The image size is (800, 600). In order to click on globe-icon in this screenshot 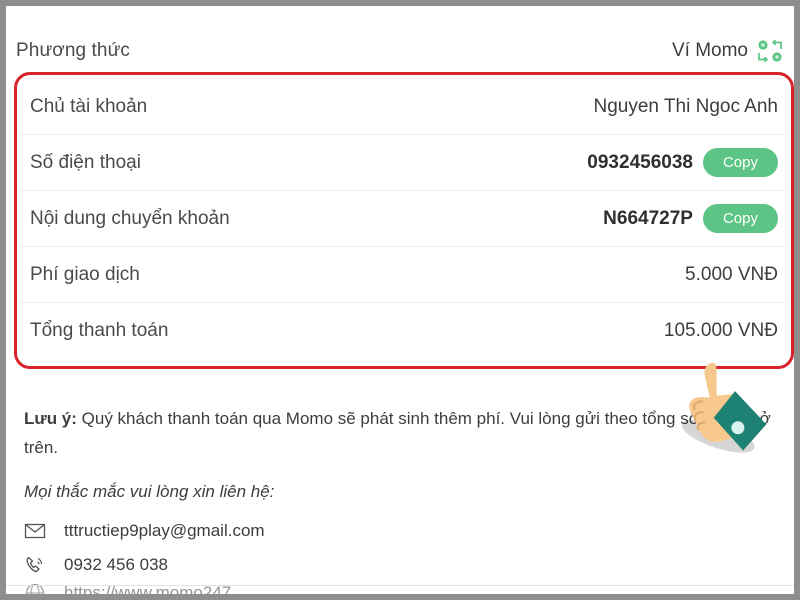, I will do `click(35, 588)`.